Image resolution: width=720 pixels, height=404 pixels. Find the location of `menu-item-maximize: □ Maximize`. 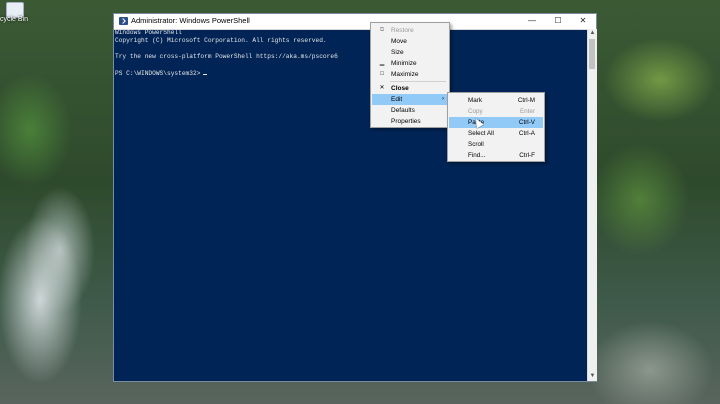

menu-item-maximize: □ Maximize is located at coordinates (410, 74).